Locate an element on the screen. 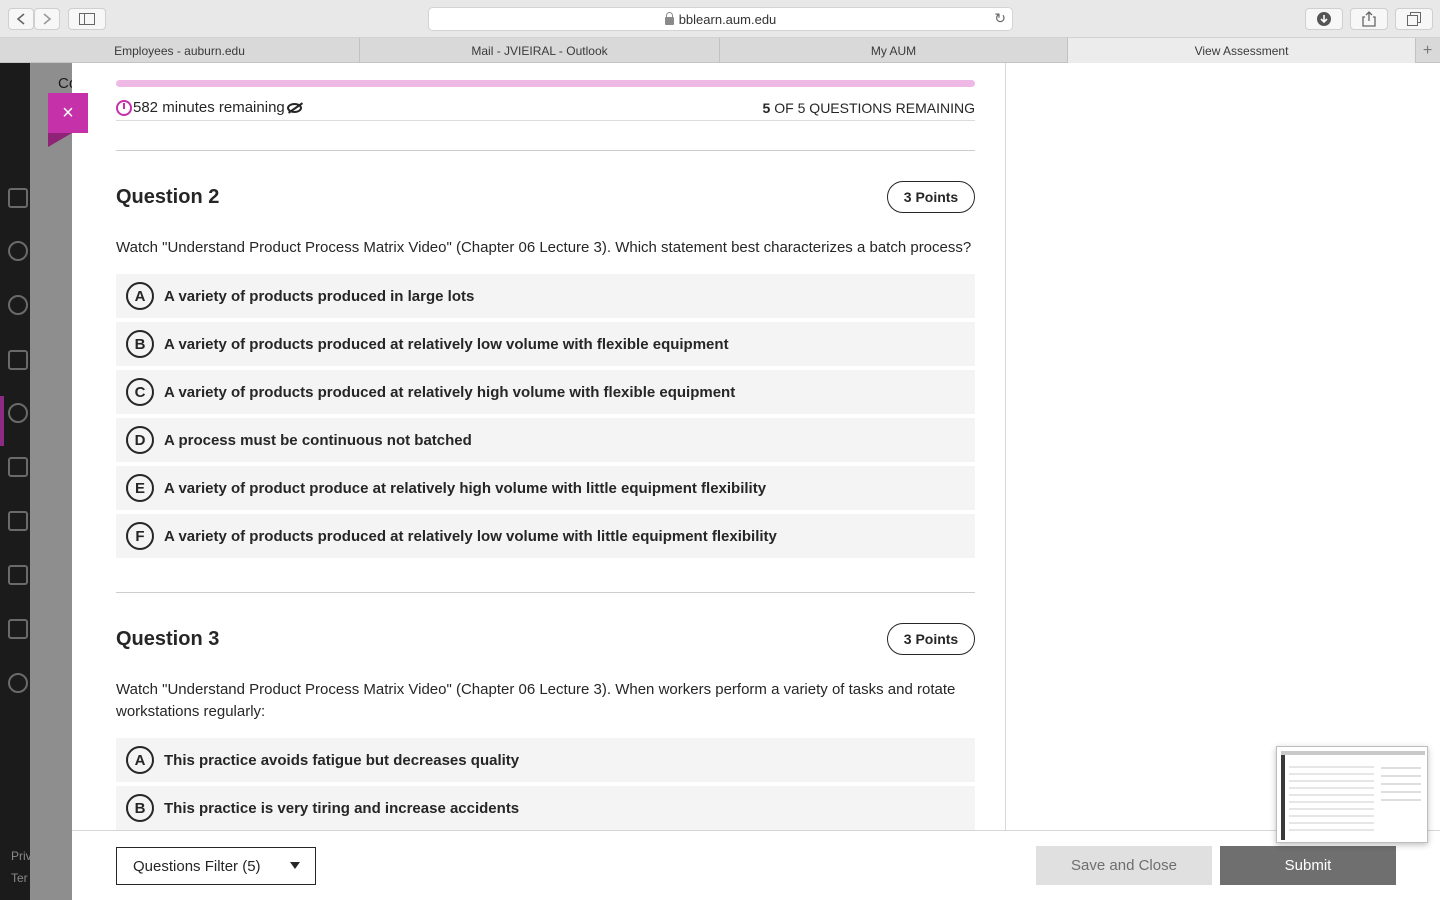 Image resolution: width=1440 pixels, height=900 pixels. tabs-icon is located at coordinates (1414, 19).